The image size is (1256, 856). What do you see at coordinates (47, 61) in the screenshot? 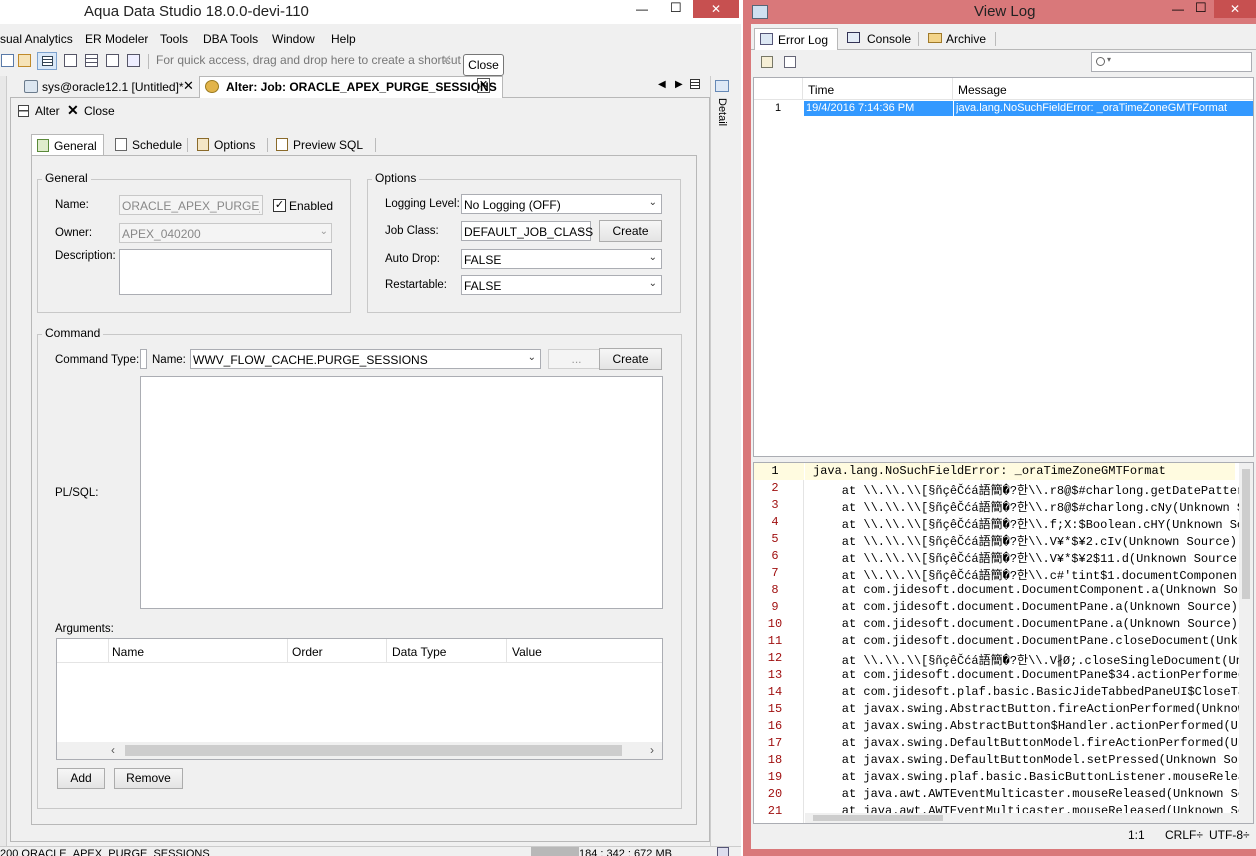
I see `table-icon` at bounding box center [47, 61].